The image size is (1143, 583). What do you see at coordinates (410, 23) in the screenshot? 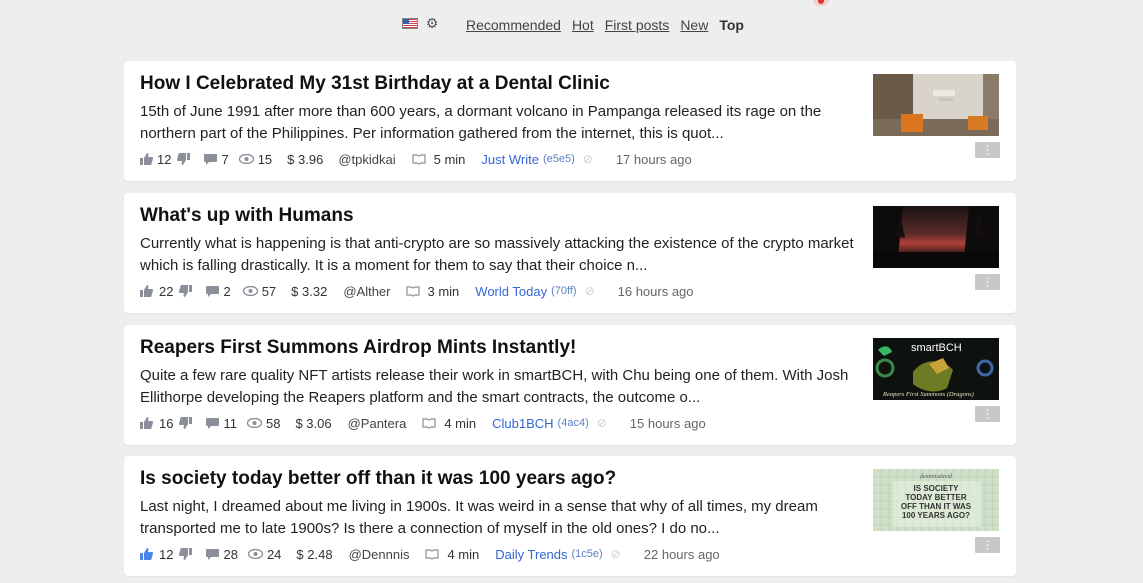
I see `us-flag-icon` at bounding box center [410, 23].